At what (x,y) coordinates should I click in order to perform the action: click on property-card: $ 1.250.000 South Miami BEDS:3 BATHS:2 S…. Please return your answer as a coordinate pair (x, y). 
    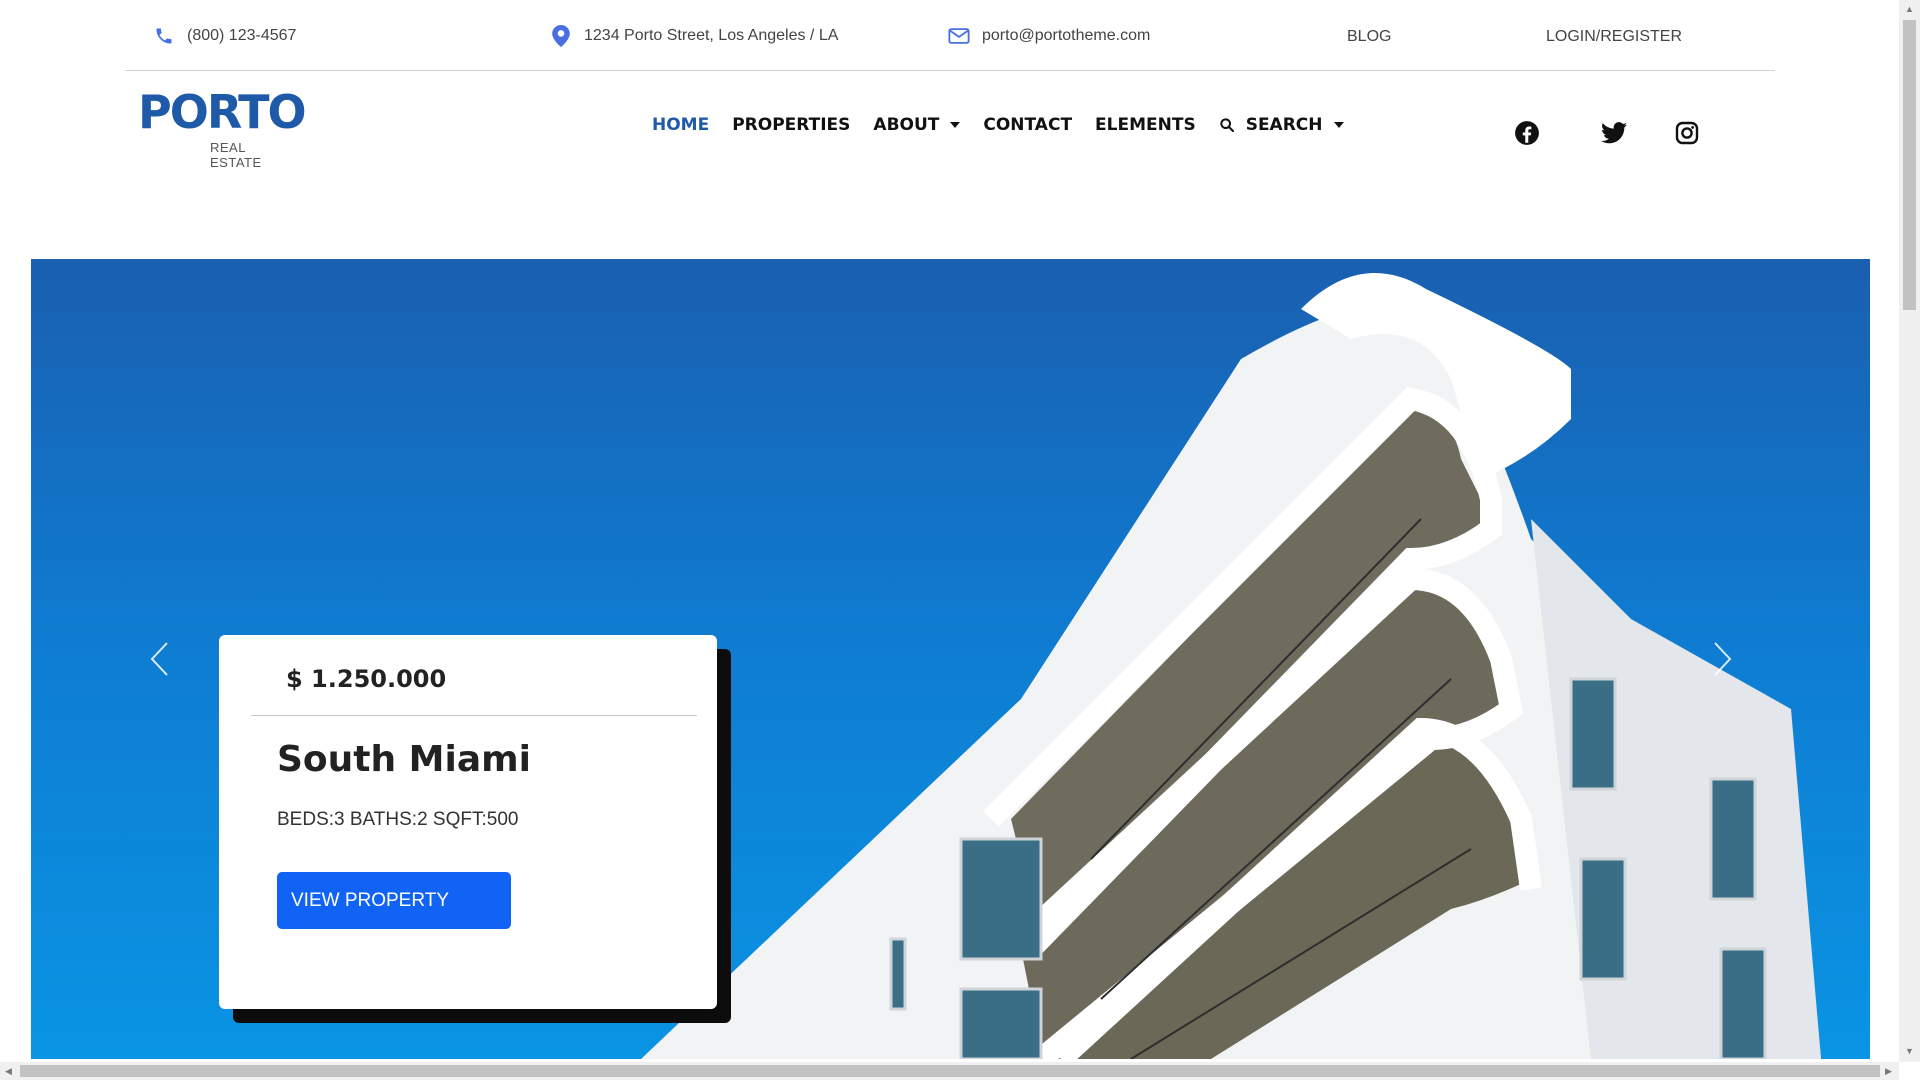
    Looking at the image, I should click on (468, 822).